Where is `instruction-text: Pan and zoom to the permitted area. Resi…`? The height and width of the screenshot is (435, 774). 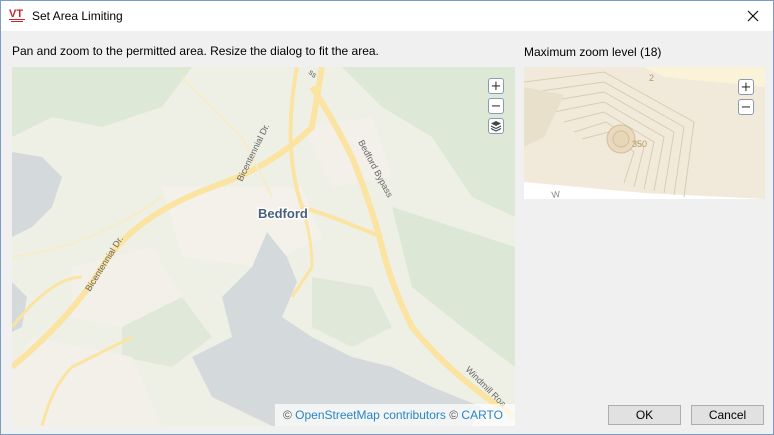
instruction-text: Pan and zoom to the permitted area. Resi… is located at coordinates (195, 51).